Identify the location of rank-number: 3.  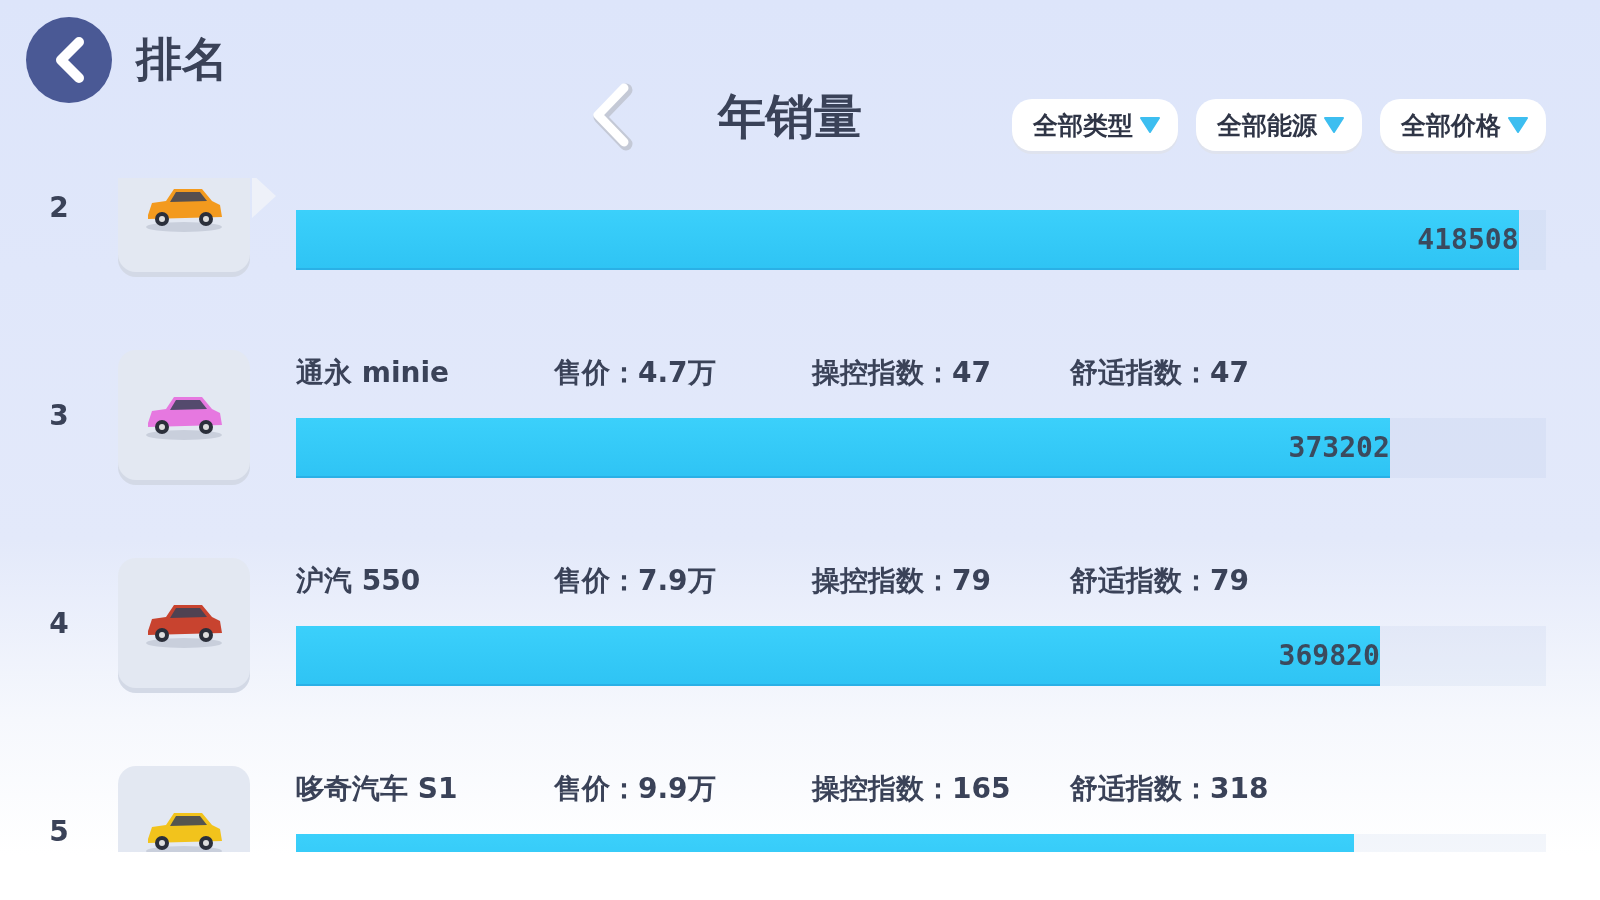
(59, 415).